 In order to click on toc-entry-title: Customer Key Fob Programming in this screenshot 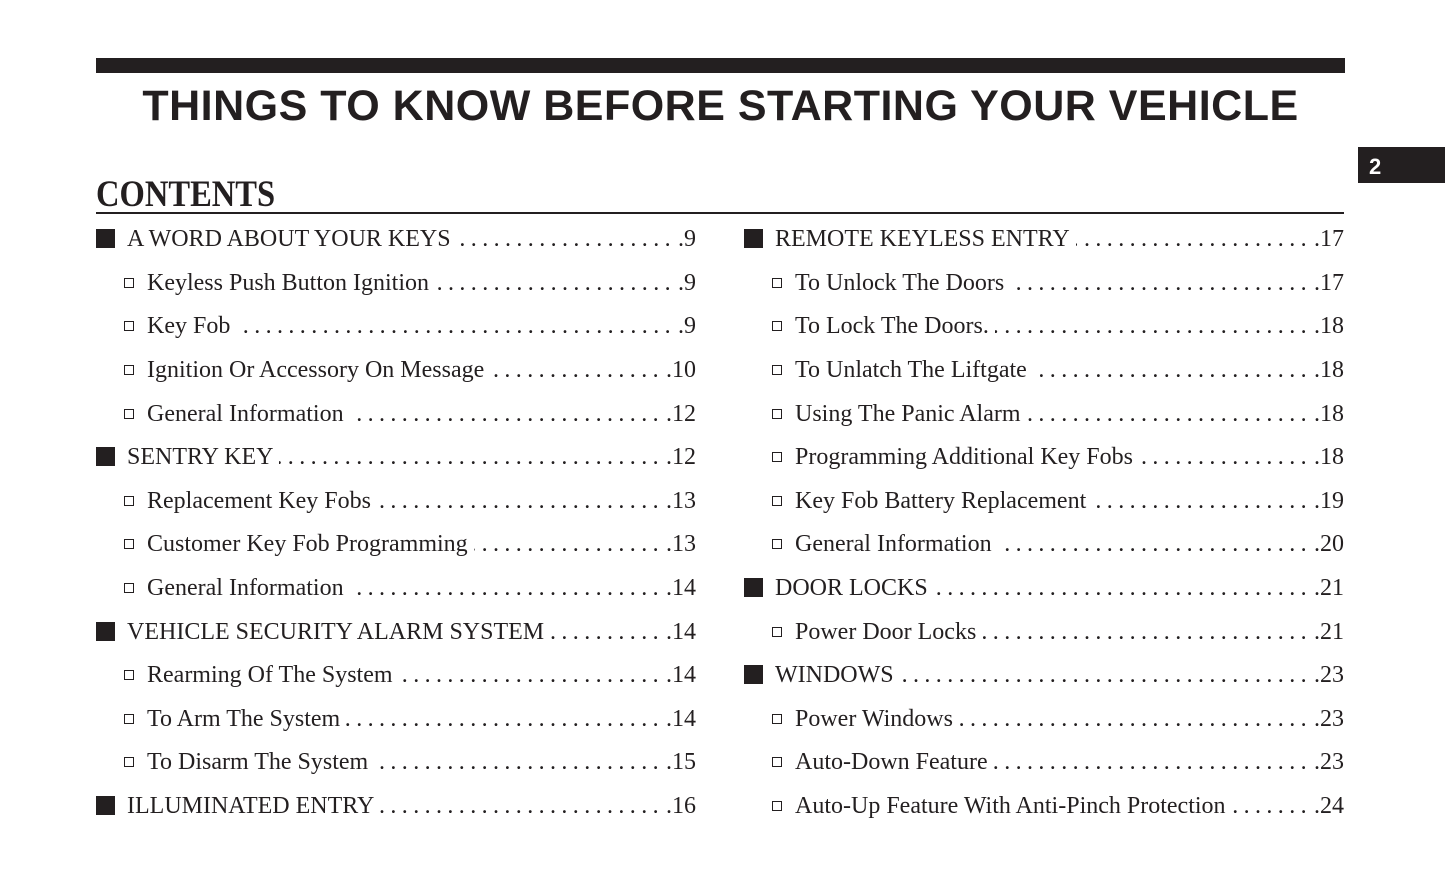, I will do `click(307, 544)`.